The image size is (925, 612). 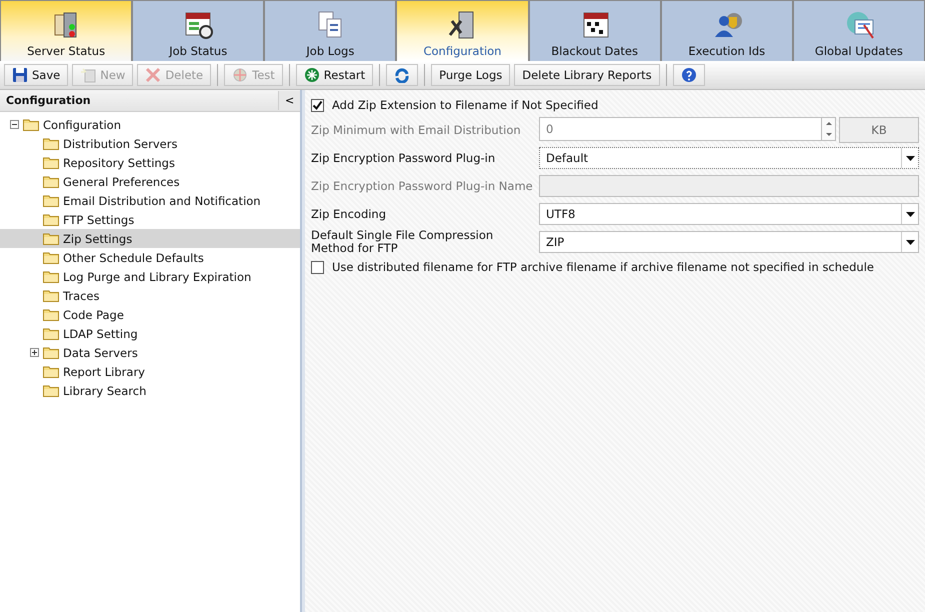 What do you see at coordinates (462, 31) in the screenshot?
I see `tab: Configuration` at bounding box center [462, 31].